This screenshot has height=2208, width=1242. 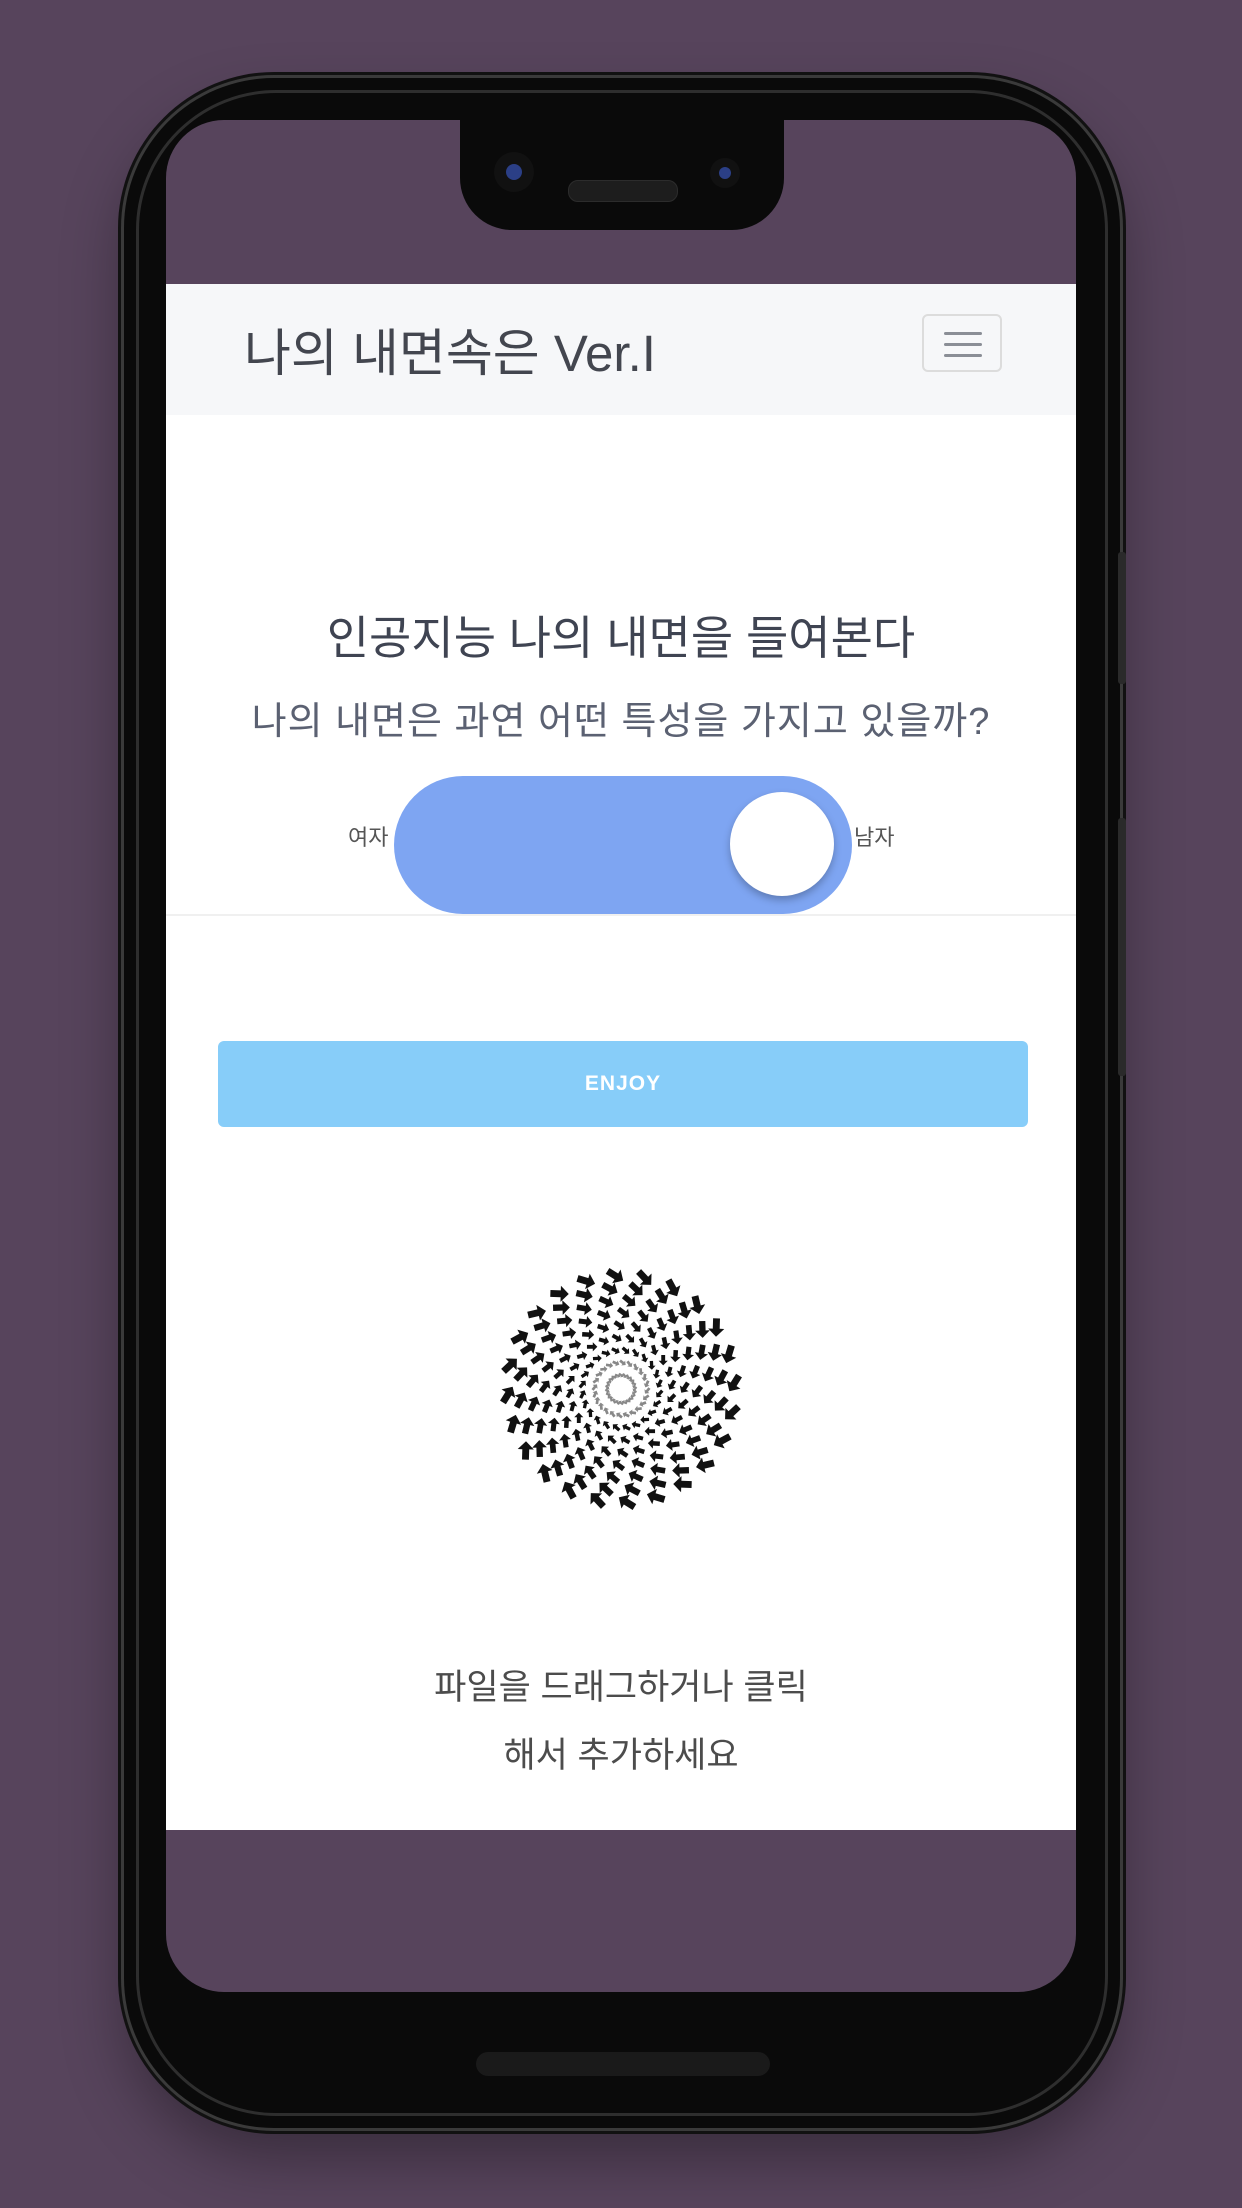 I want to click on upload-text-line-2: 해서 추가하세요, so click(x=621, y=1755).